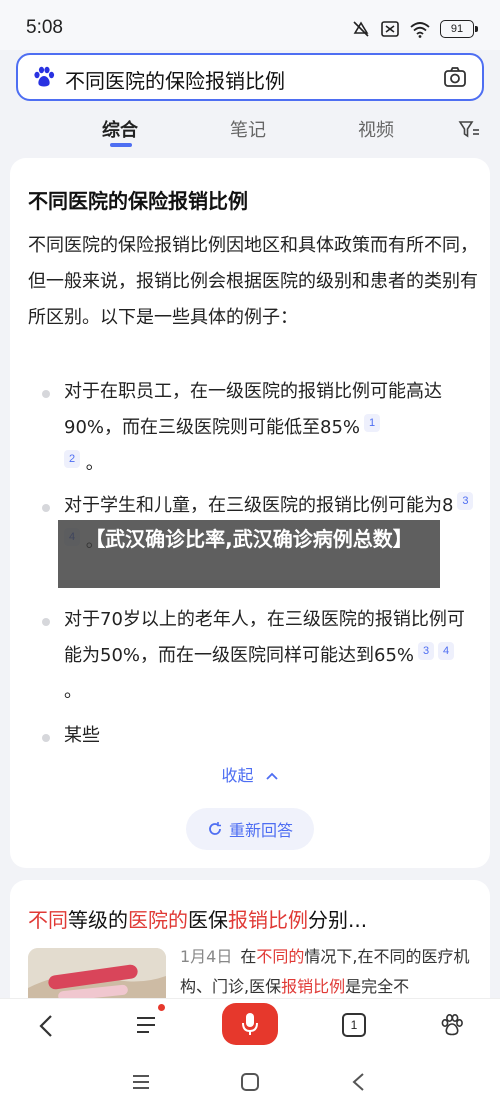 Image resolution: width=500 pixels, height=1111 pixels. I want to click on answer-title: 不同医院的保险报销比例, so click(138, 201).